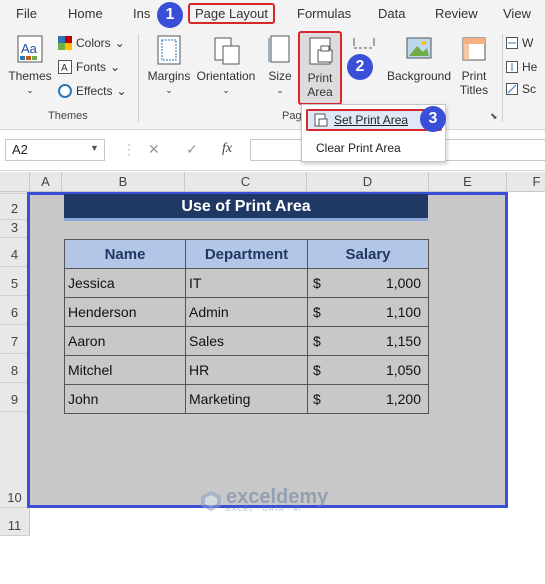 The height and width of the screenshot is (584, 545). Describe the element at coordinates (246, 182) in the screenshot. I see `column-header: C` at that location.